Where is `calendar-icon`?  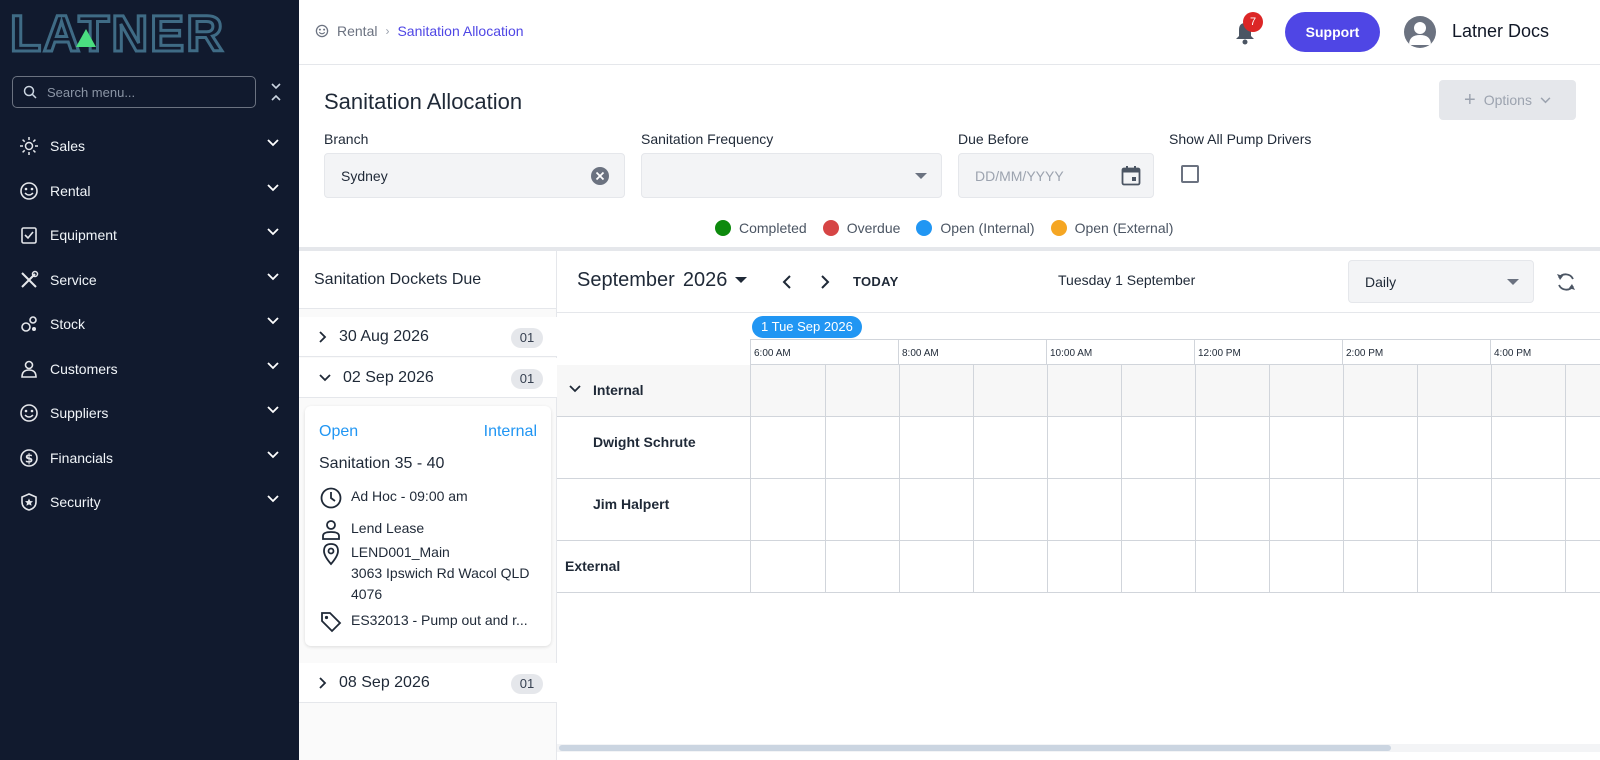 calendar-icon is located at coordinates (1131, 176).